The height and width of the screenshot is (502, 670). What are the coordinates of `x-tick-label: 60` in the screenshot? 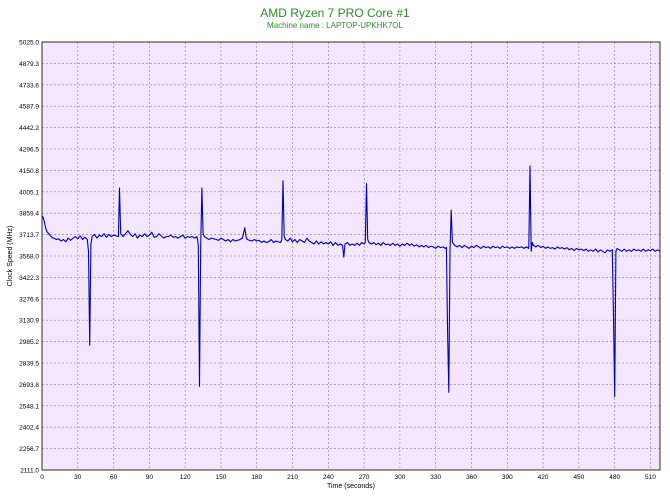 It's located at (114, 477).